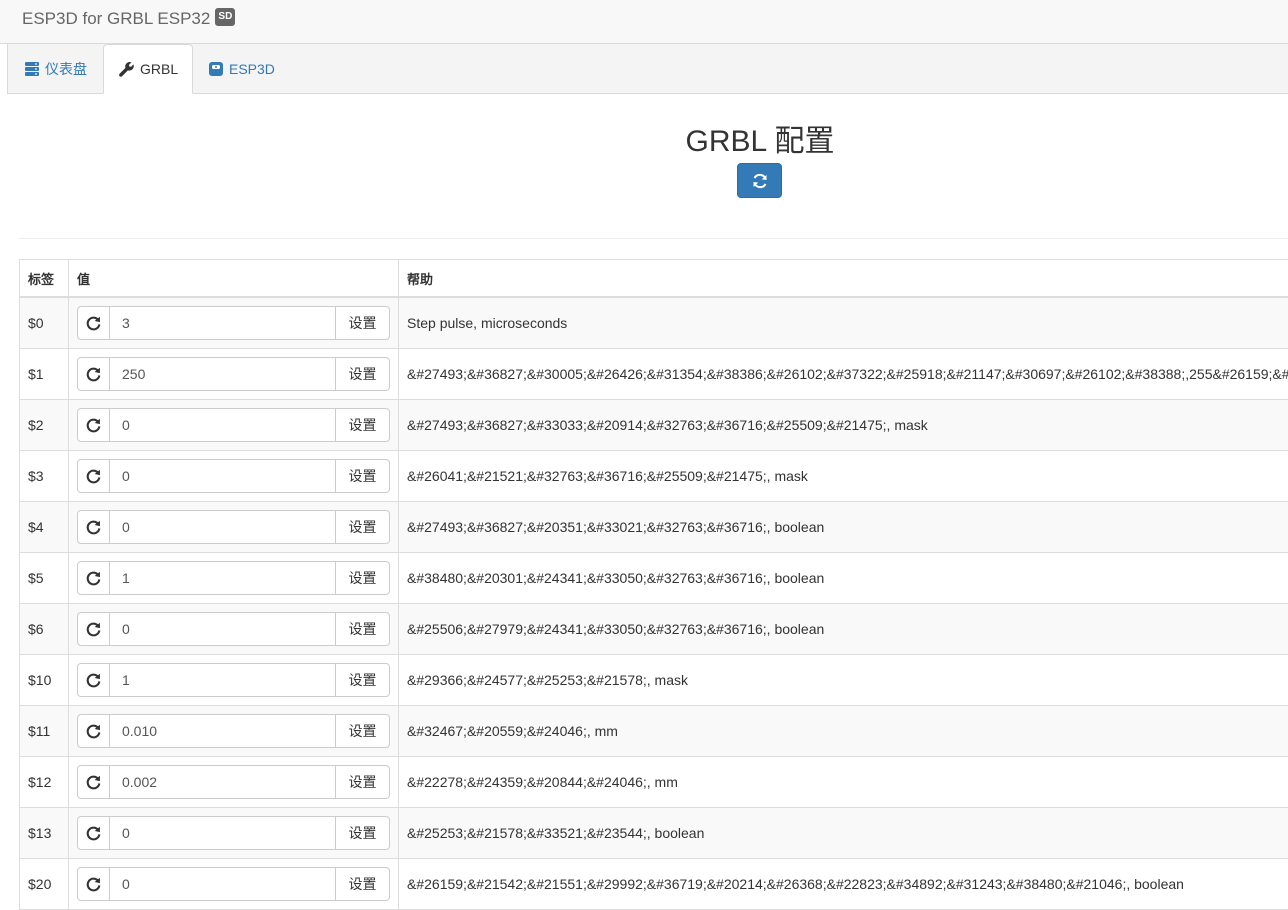 The image size is (1288, 910). I want to click on setting-label: $13, so click(44, 833).